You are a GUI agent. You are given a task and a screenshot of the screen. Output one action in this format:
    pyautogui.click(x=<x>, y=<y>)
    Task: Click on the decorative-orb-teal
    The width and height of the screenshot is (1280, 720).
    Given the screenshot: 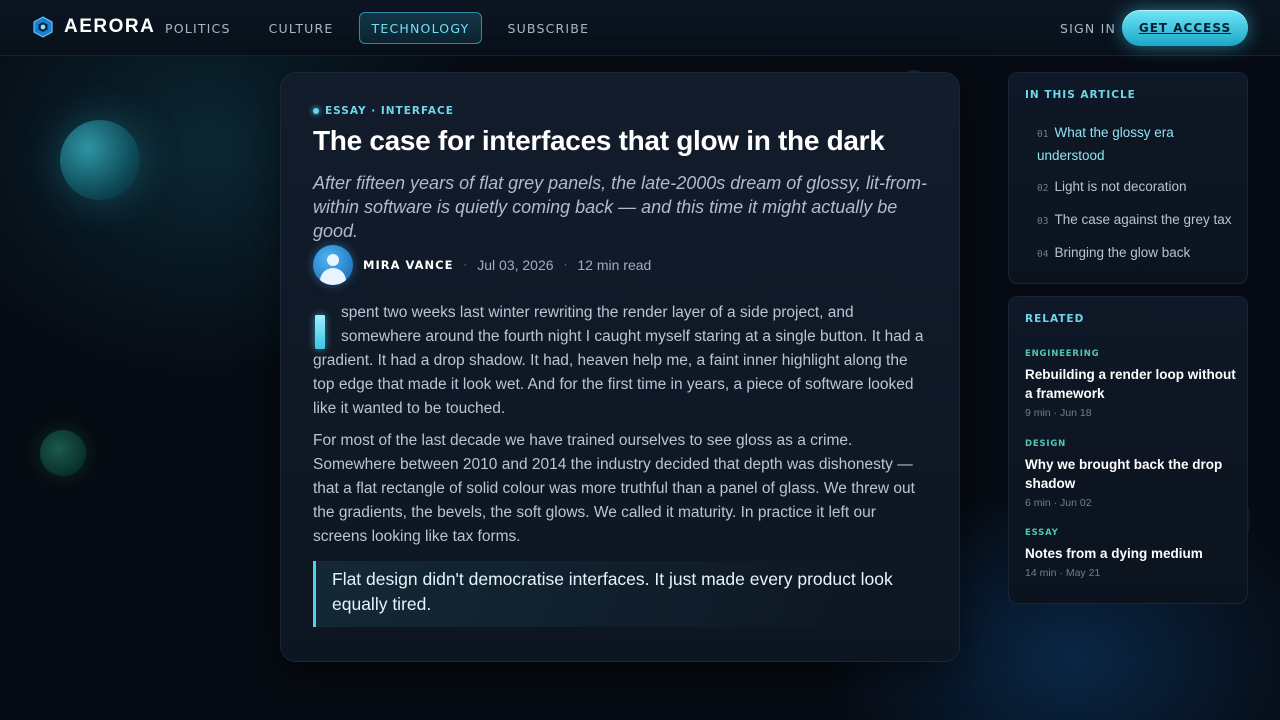 What is the action you would take?
    pyautogui.click(x=100, y=160)
    